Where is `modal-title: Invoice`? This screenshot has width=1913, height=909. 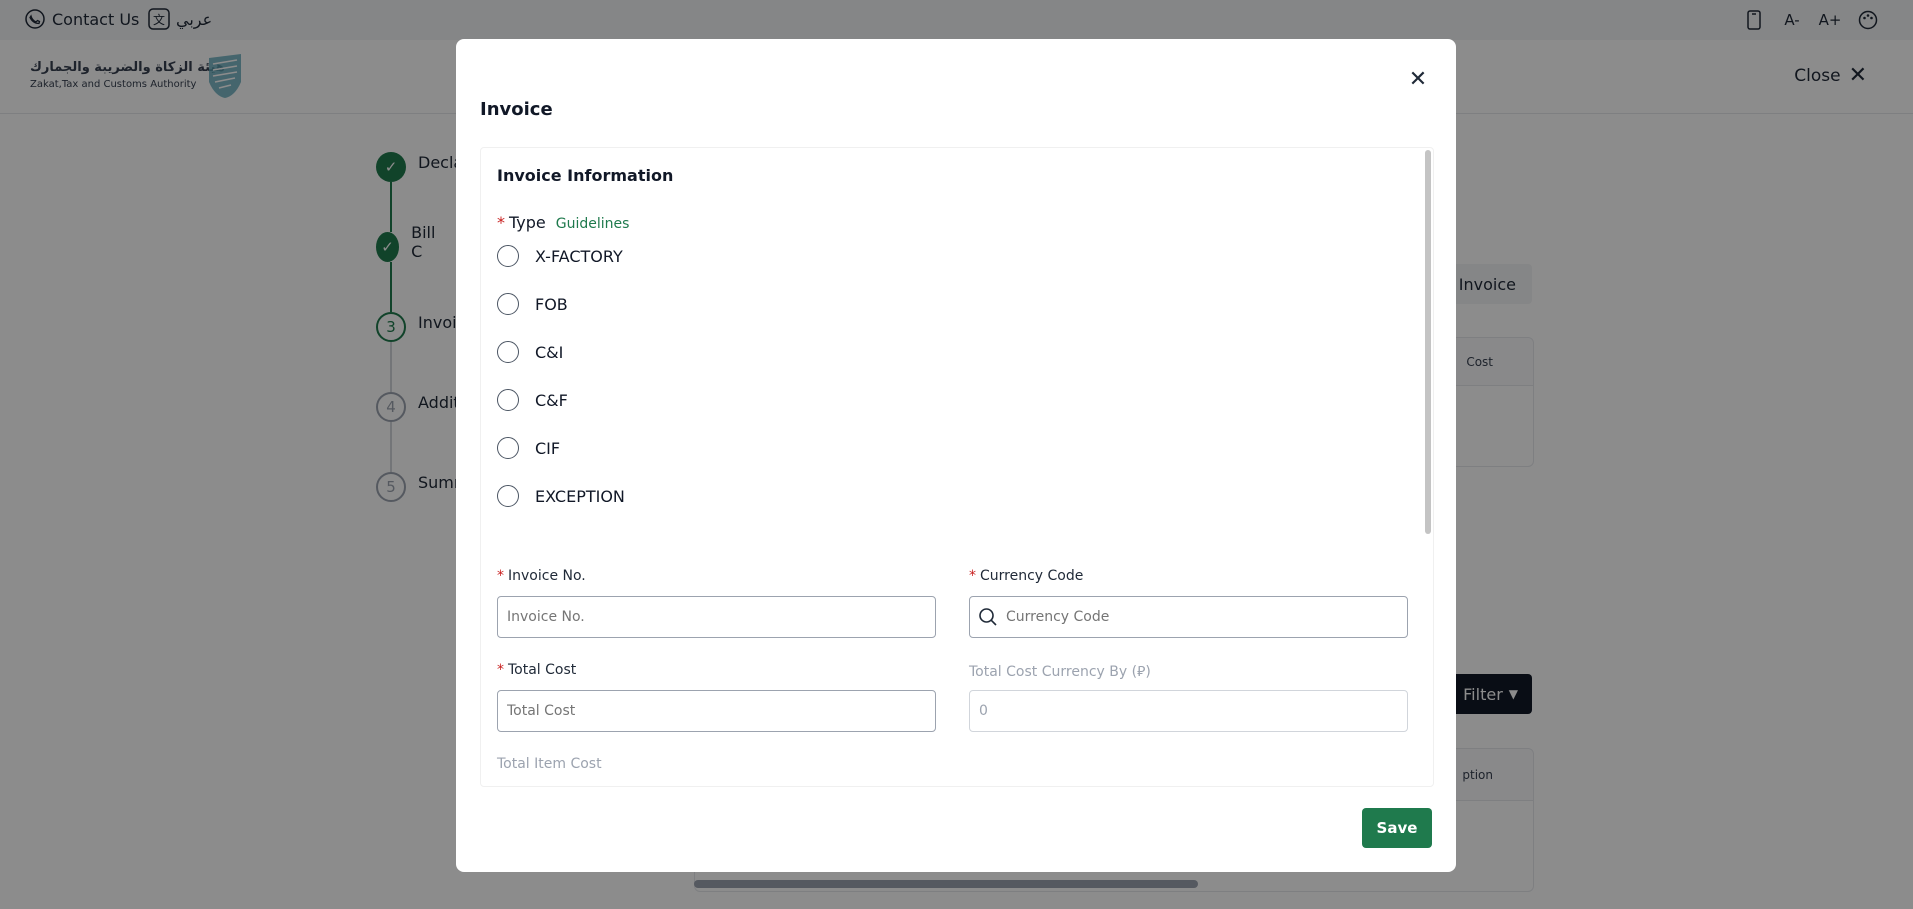 modal-title: Invoice is located at coordinates (516, 109).